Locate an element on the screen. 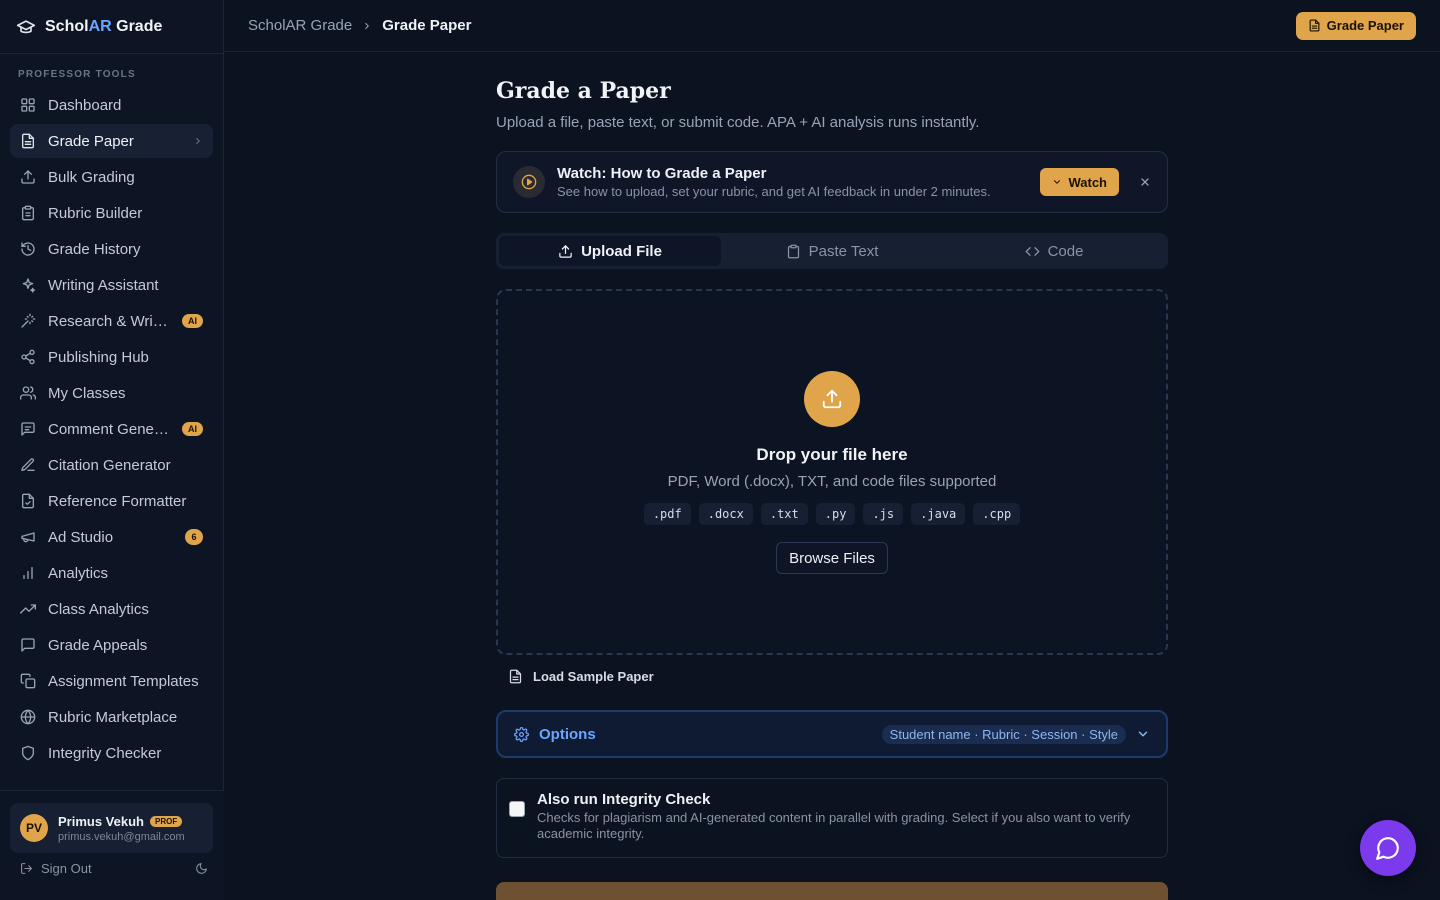 This screenshot has height=900, width=1440. tab-upload-file-label: Upload File is located at coordinates (621, 251).